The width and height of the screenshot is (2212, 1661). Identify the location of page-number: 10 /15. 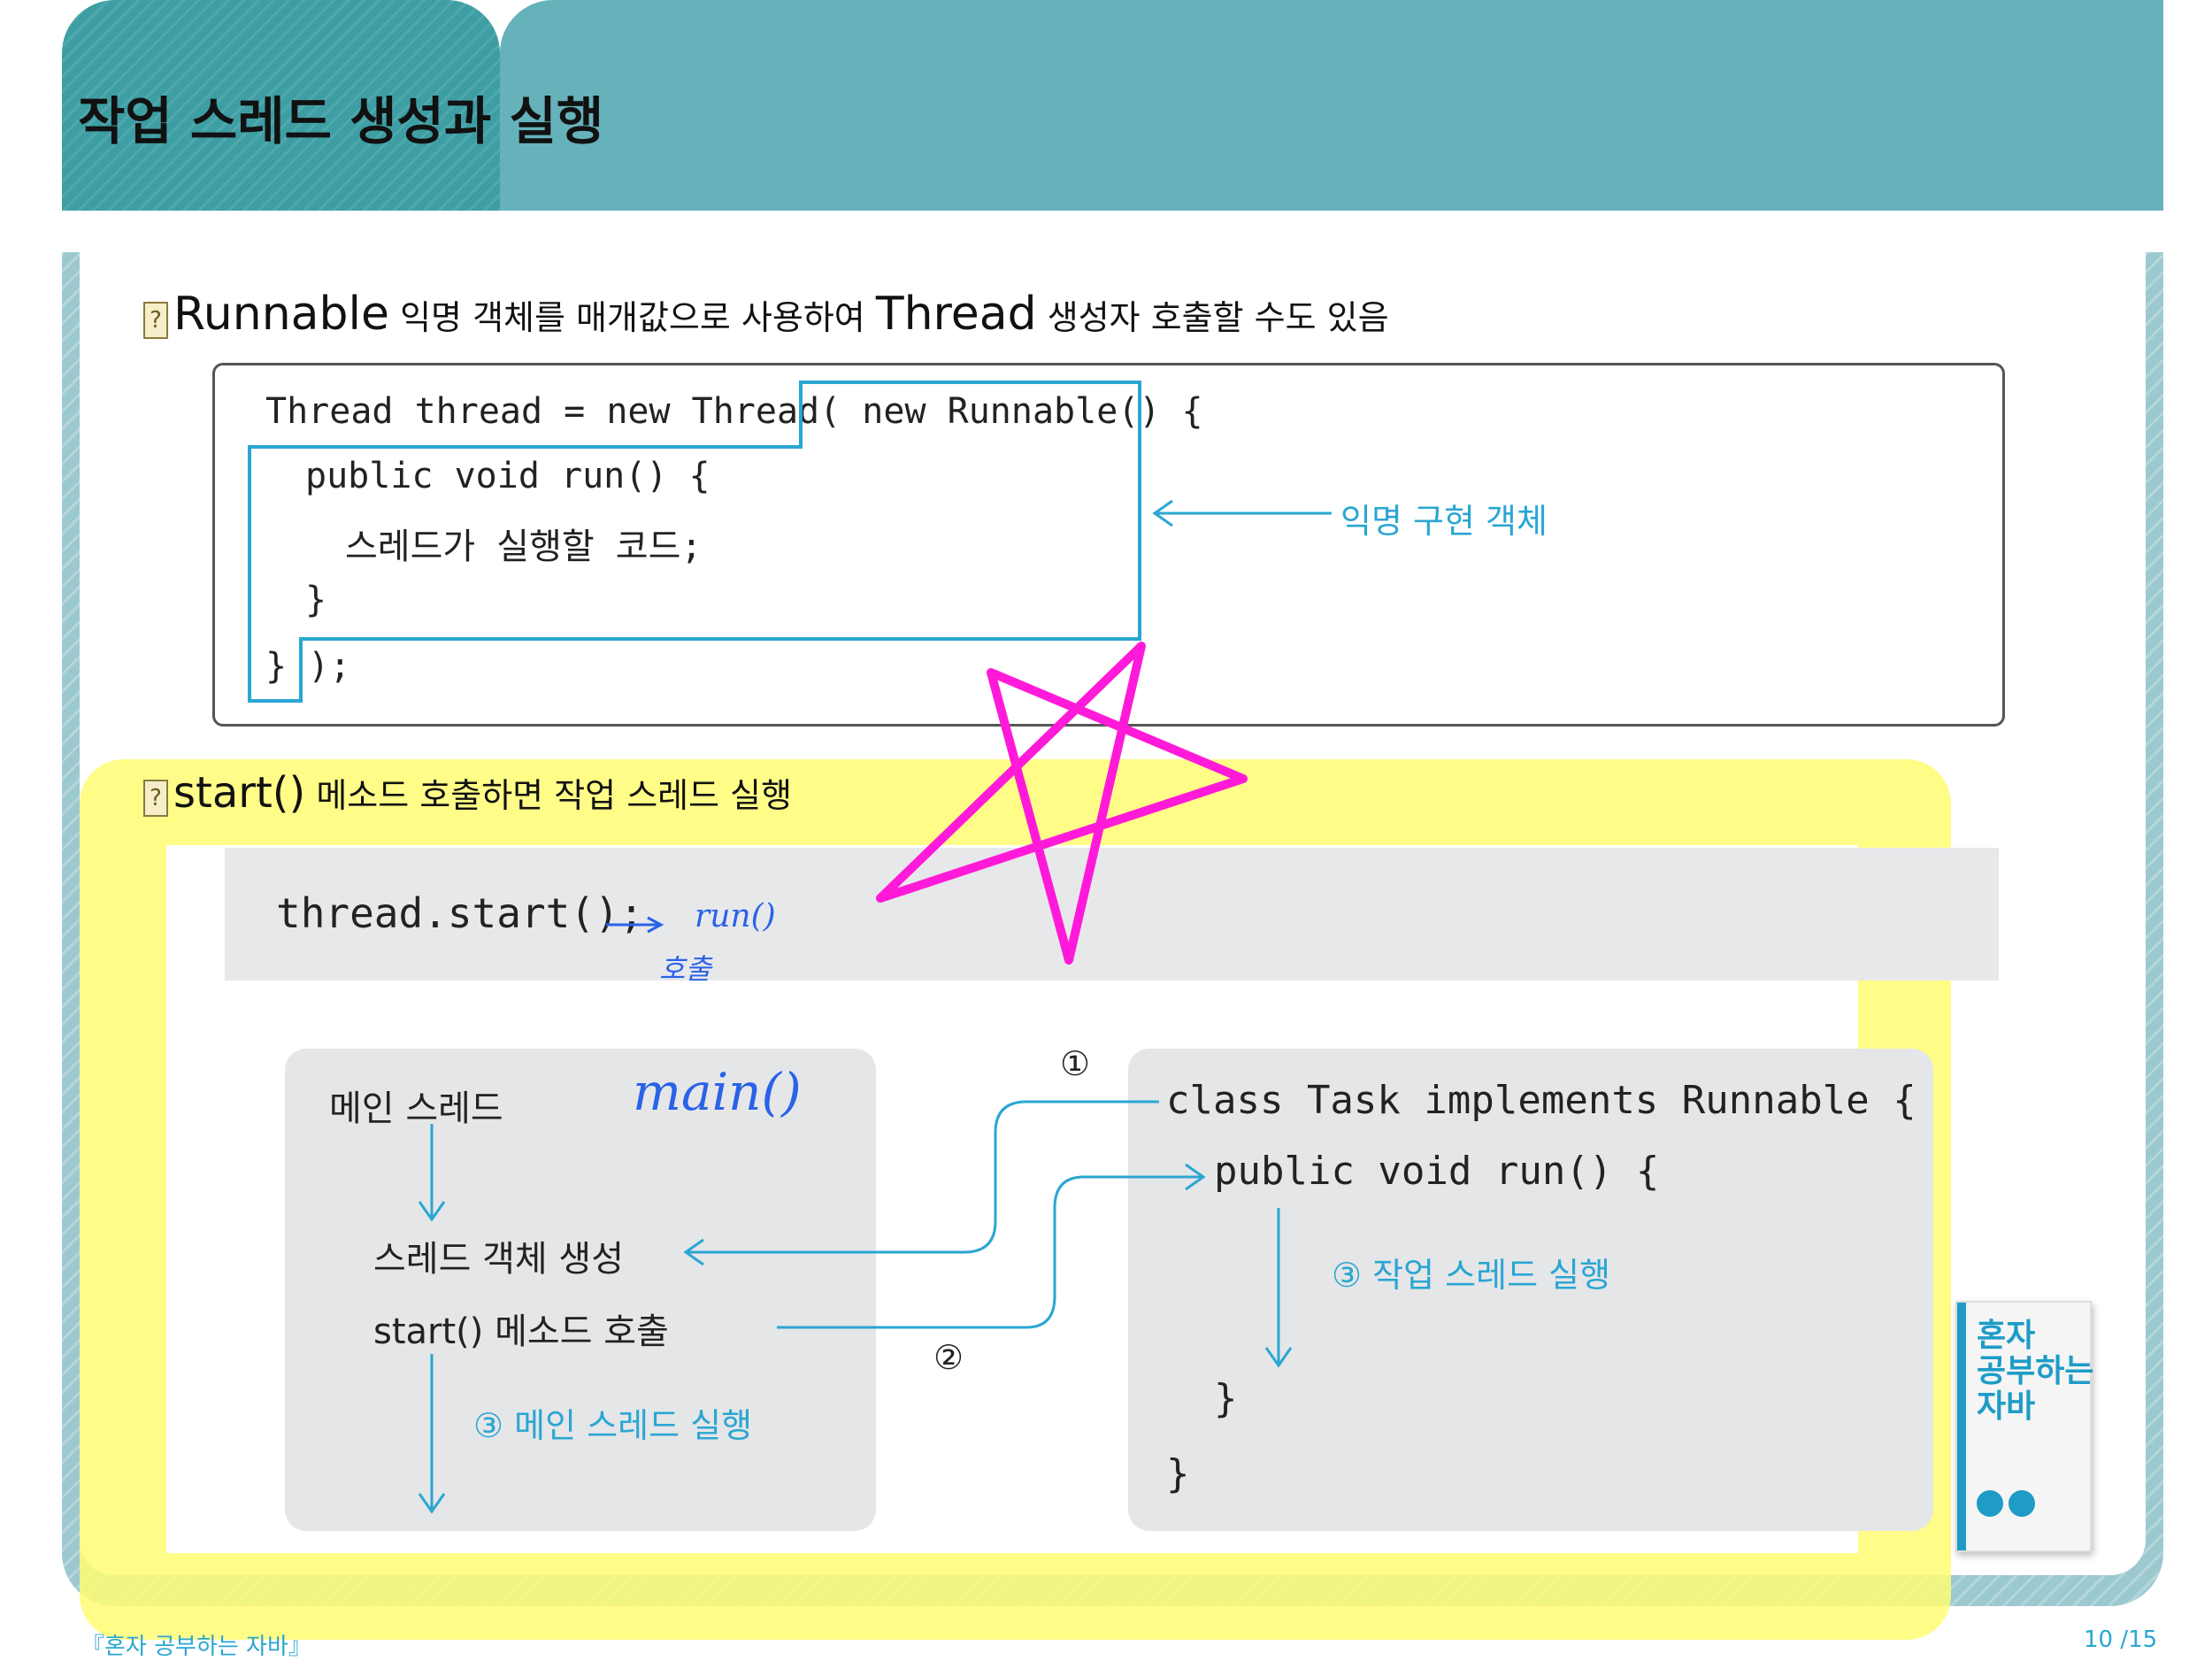
(2121, 1639).